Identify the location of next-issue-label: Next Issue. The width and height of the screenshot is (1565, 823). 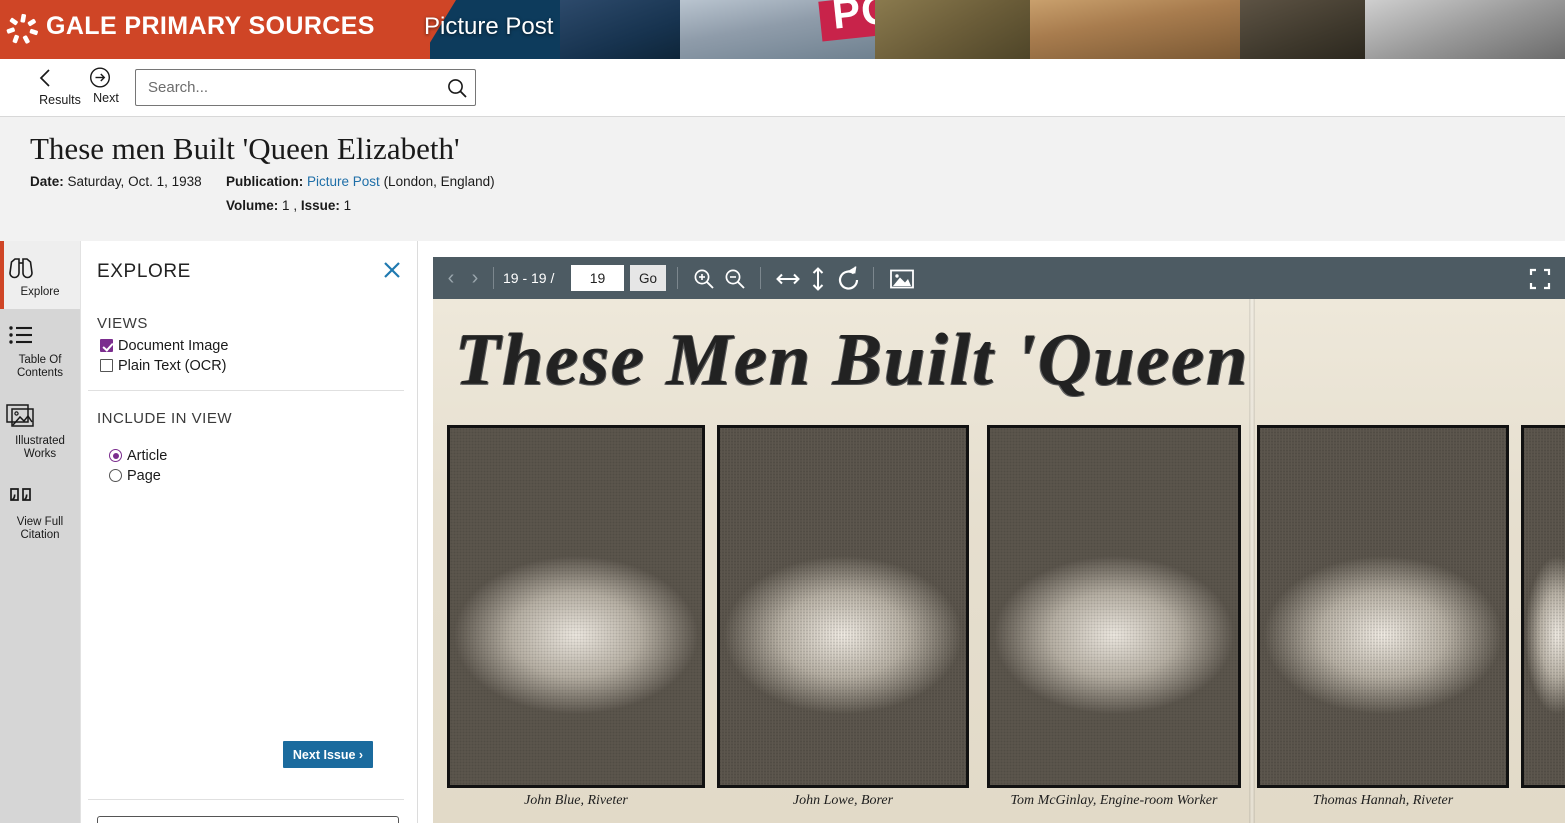
(324, 754).